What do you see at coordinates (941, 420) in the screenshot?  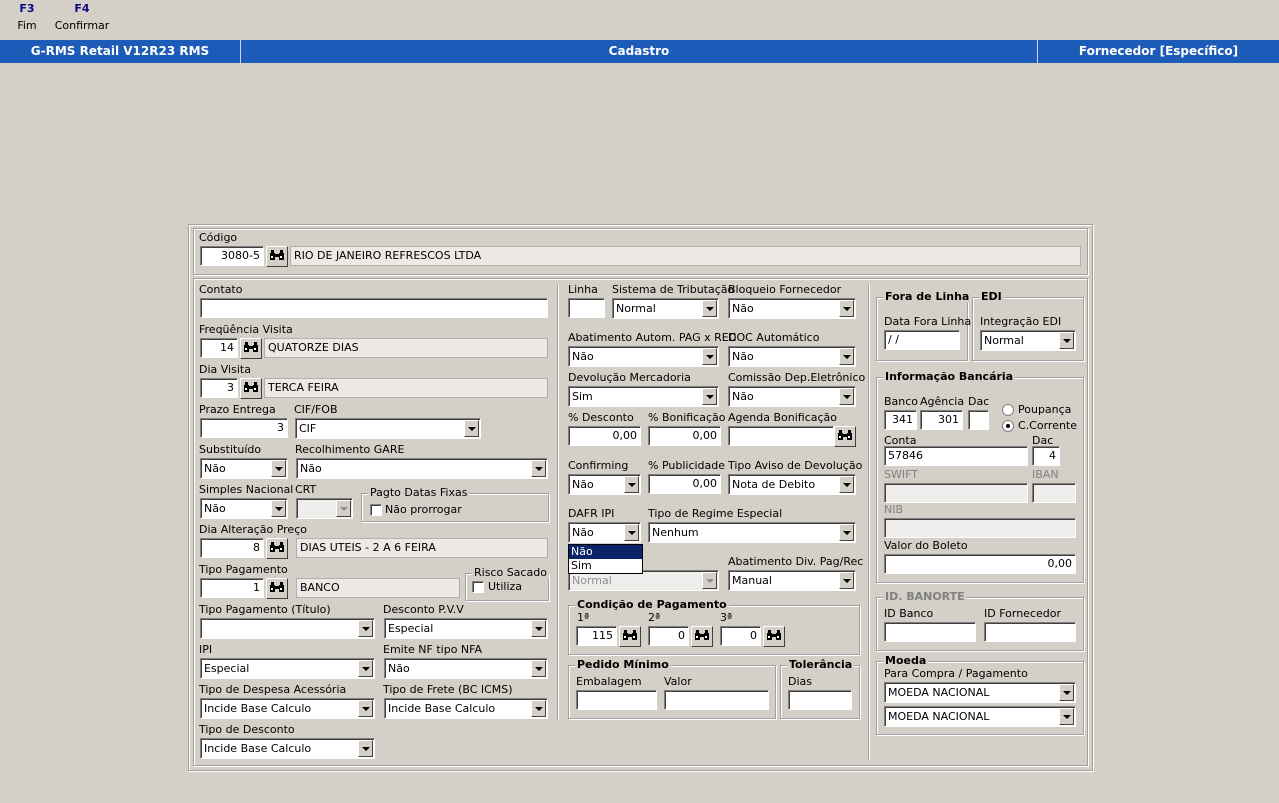 I see `agencia-field: 301` at bounding box center [941, 420].